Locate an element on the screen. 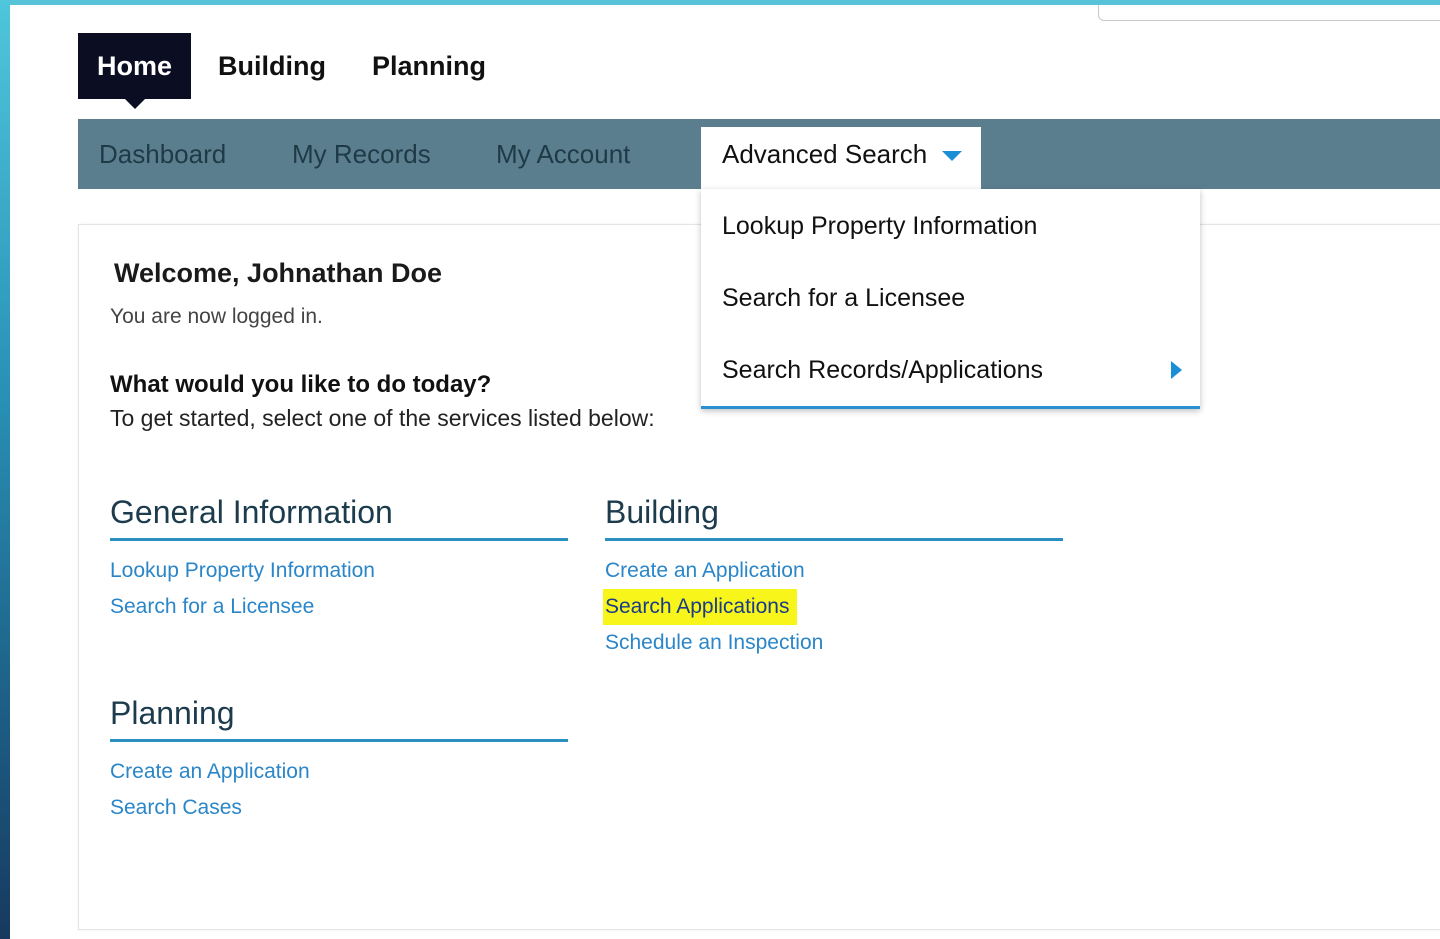 The image size is (1440, 939). link-schedule-inspection: Schedule an Inspection is located at coordinates (714, 643).